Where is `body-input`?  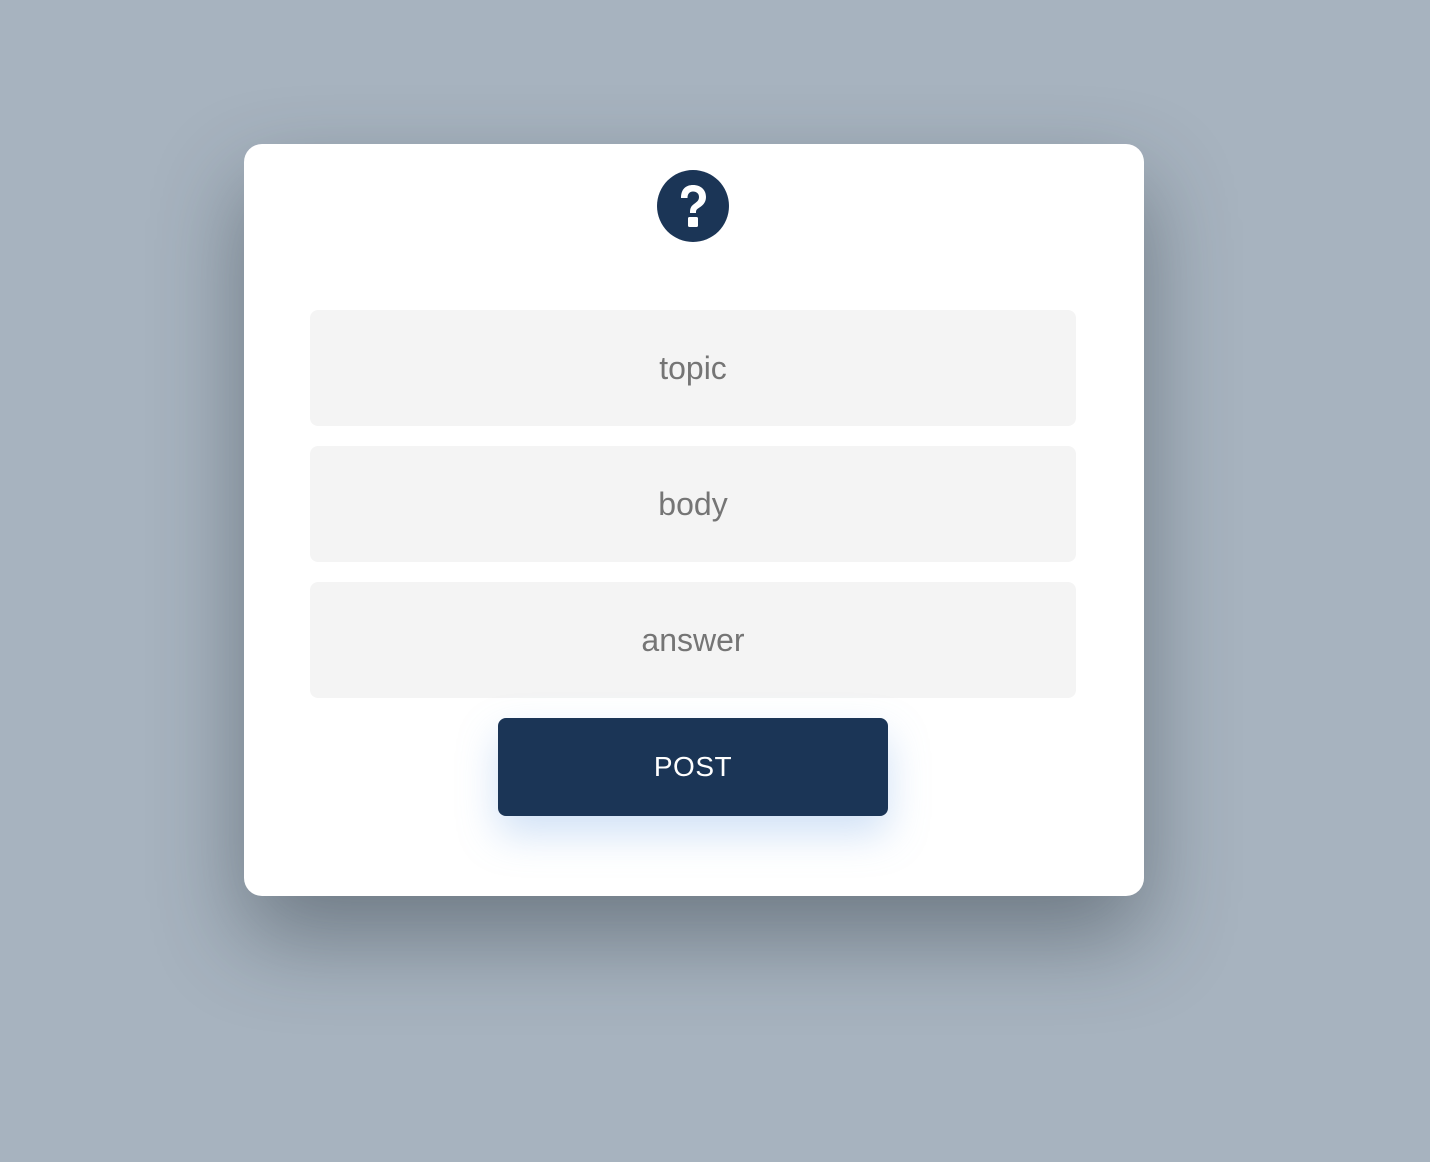
body-input is located at coordinates (693, 504).